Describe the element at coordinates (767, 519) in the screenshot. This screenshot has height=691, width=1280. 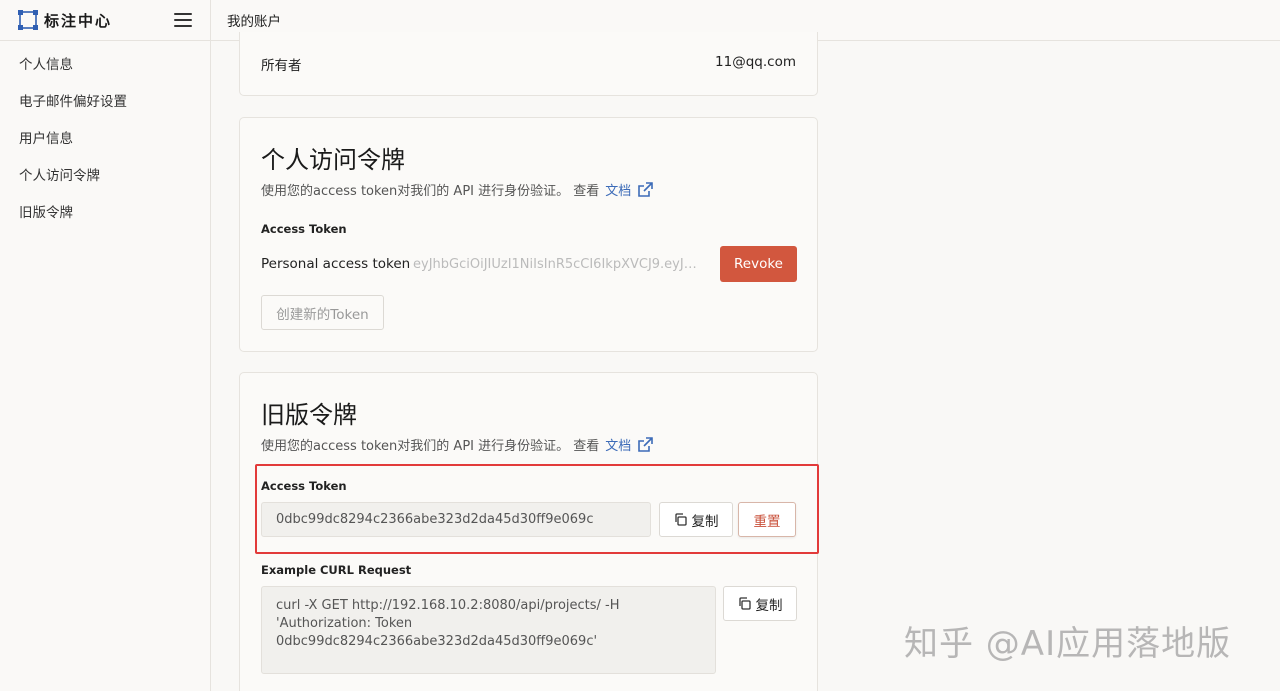
I see `reset-token-button: 重置` at that location.